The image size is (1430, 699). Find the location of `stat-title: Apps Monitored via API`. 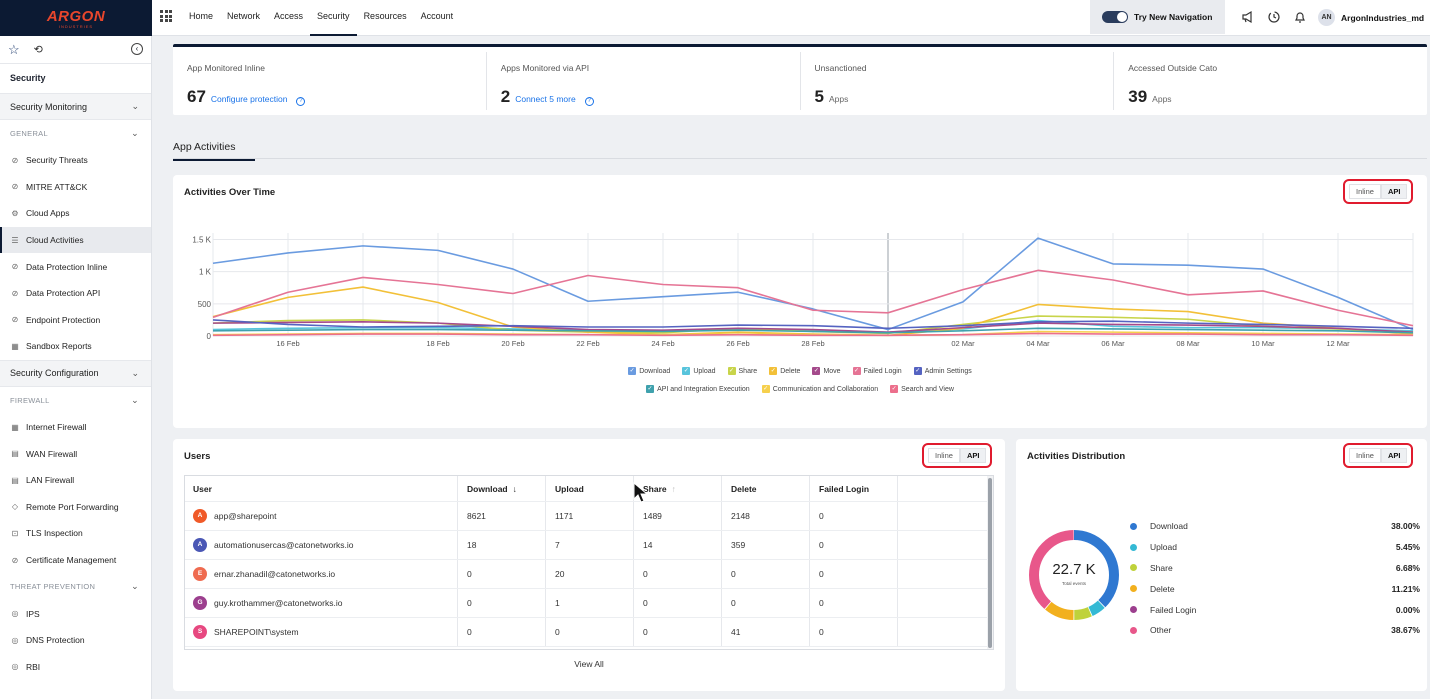

stat-title: Apps Monitored via API is located at coordinates (545, 68).